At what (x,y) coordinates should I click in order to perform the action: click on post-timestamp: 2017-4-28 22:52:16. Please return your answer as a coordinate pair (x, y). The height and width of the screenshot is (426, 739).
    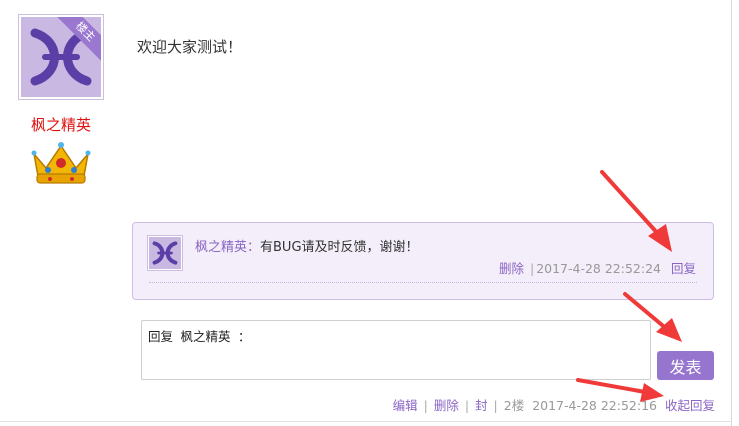
    Looking at the image, I should click on (594, 405).